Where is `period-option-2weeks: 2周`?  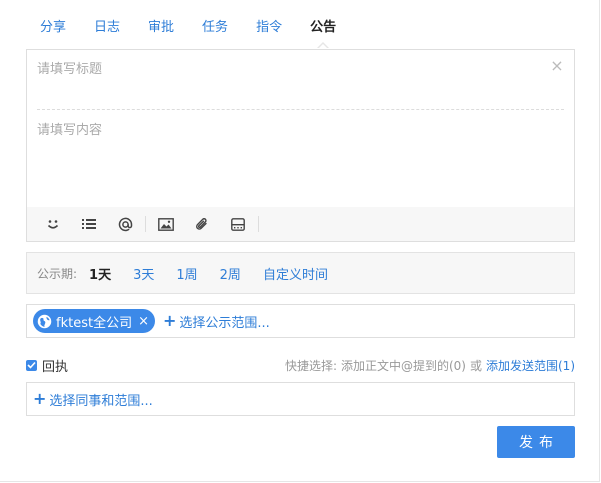 period-option-2weeks: 2周 is located at coordinates (230, 273).